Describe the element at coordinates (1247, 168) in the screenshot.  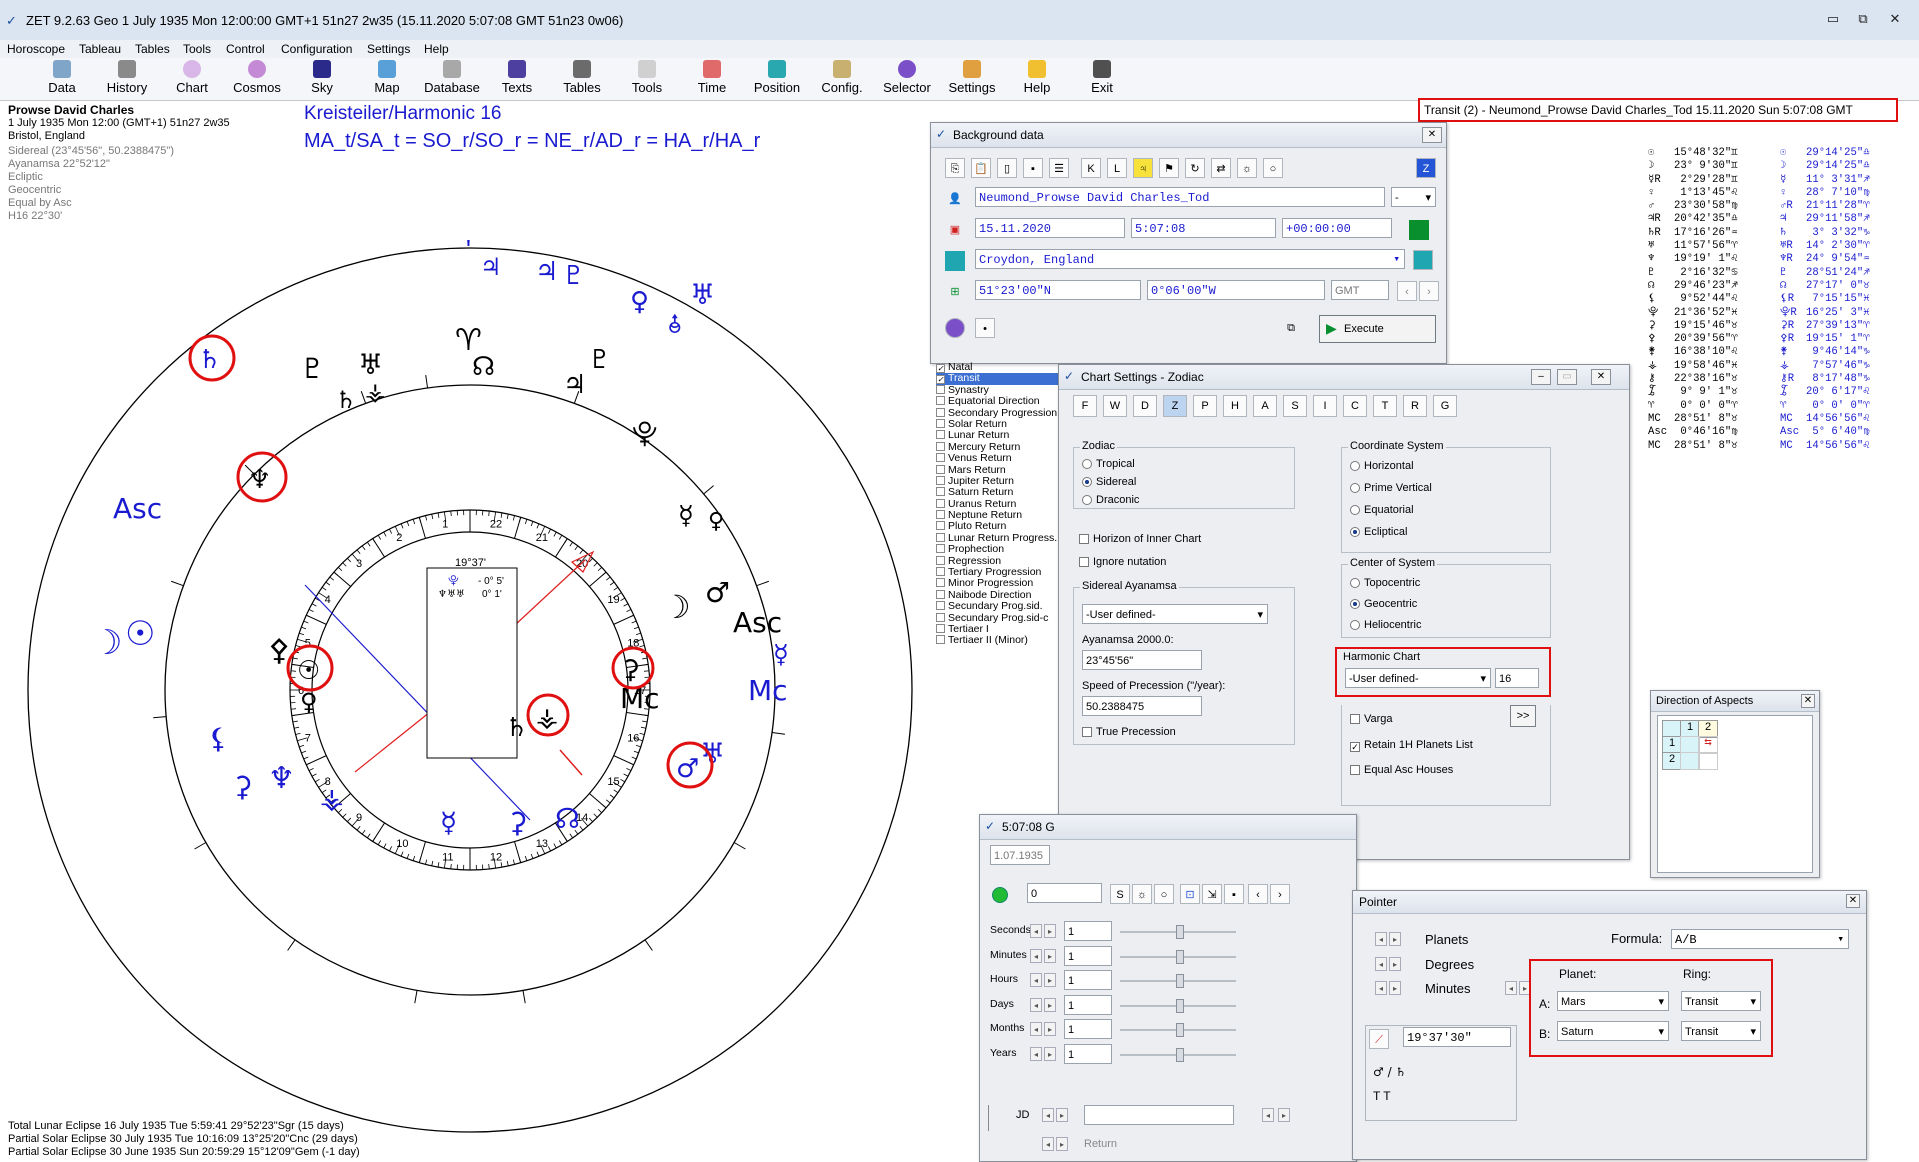
I see `sun-icon: ☼` at that location.